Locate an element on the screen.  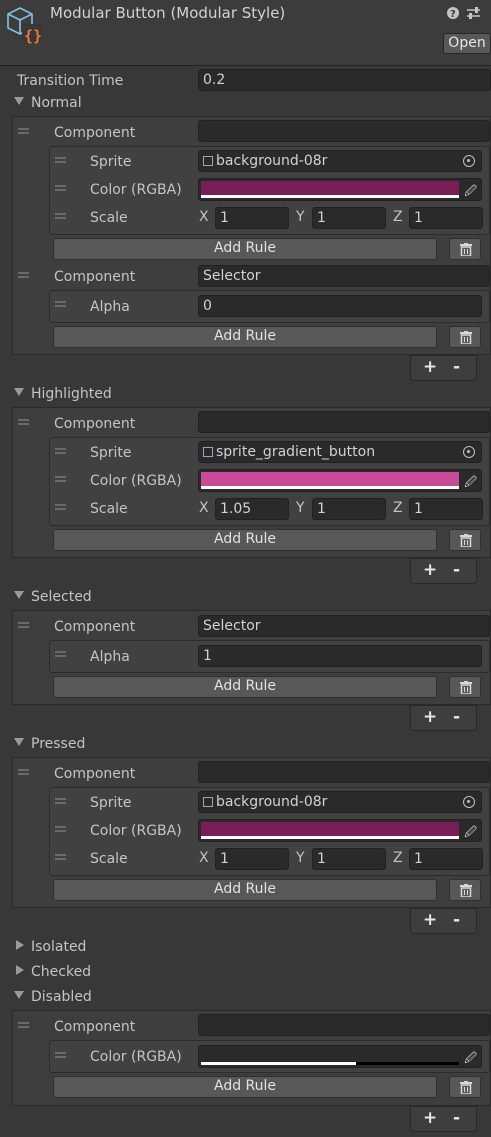
pressed-component-field is located at coordinates (344, 772).